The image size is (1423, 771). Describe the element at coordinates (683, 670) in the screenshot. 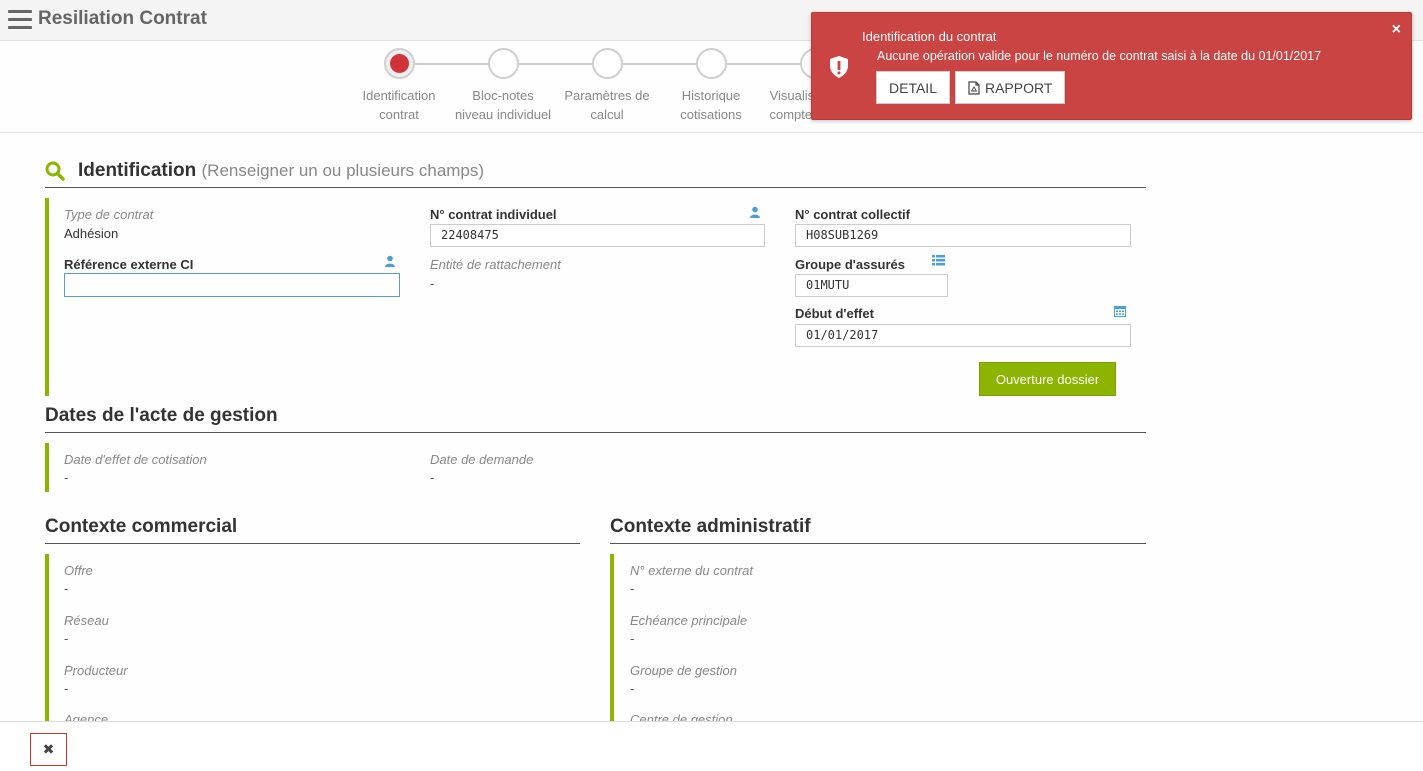

I see `groupe-gestion-label: Groupe de gestion` at that location.